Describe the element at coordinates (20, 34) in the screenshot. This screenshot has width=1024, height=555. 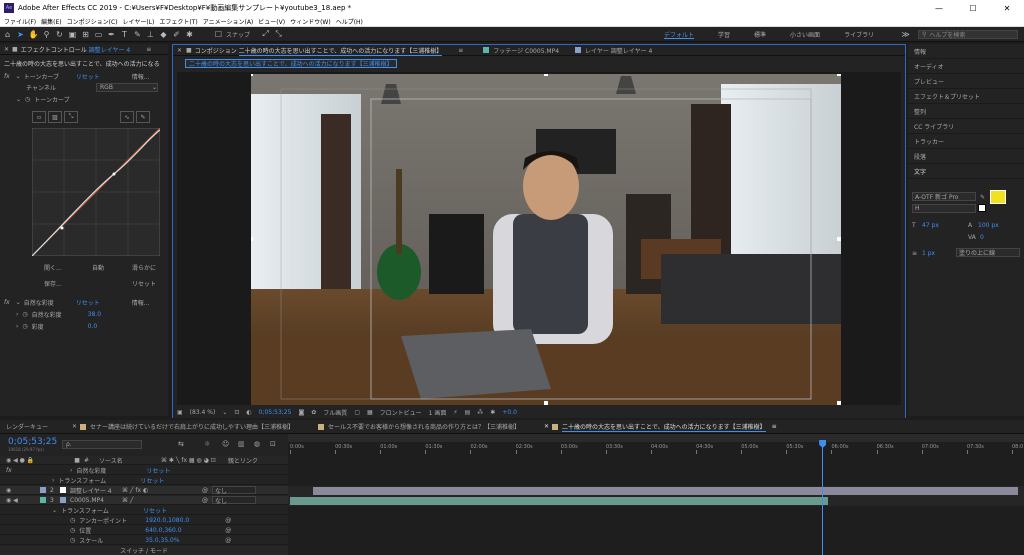
I see `selection-tool-icon: ➤` at that location.